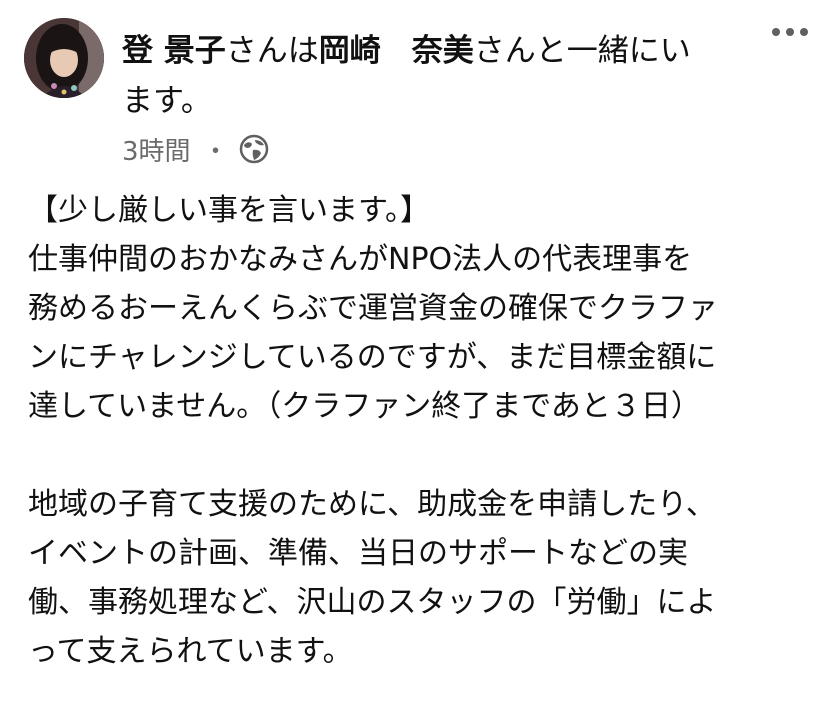 The height and width of the screenshot is (717, 828). I want to click on globe-icon, so click(254, 149).